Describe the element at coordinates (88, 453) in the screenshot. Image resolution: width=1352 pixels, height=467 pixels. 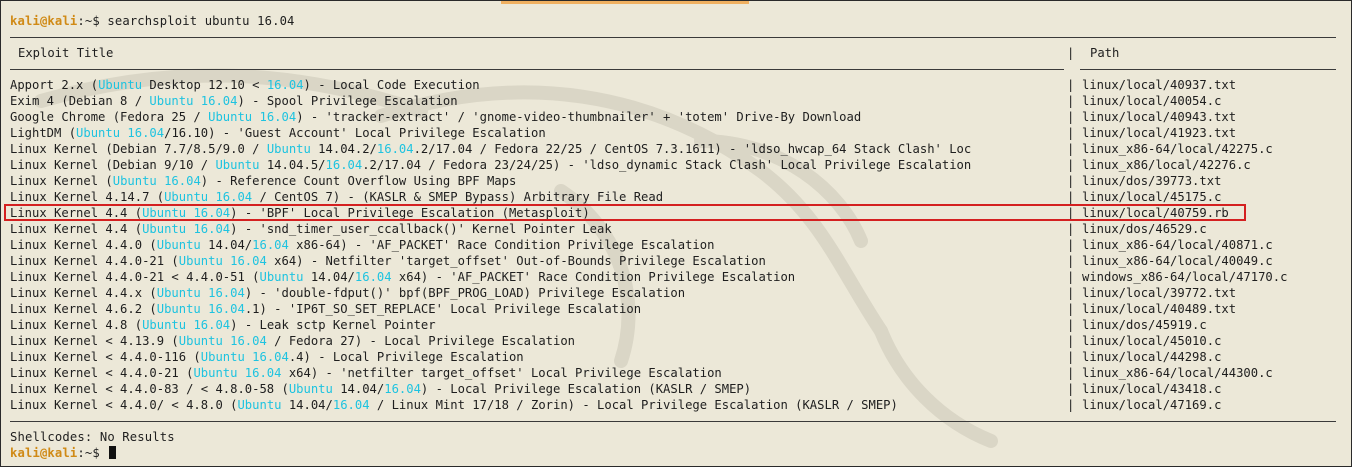
I see `final-prompt-path: :~$` at that location.